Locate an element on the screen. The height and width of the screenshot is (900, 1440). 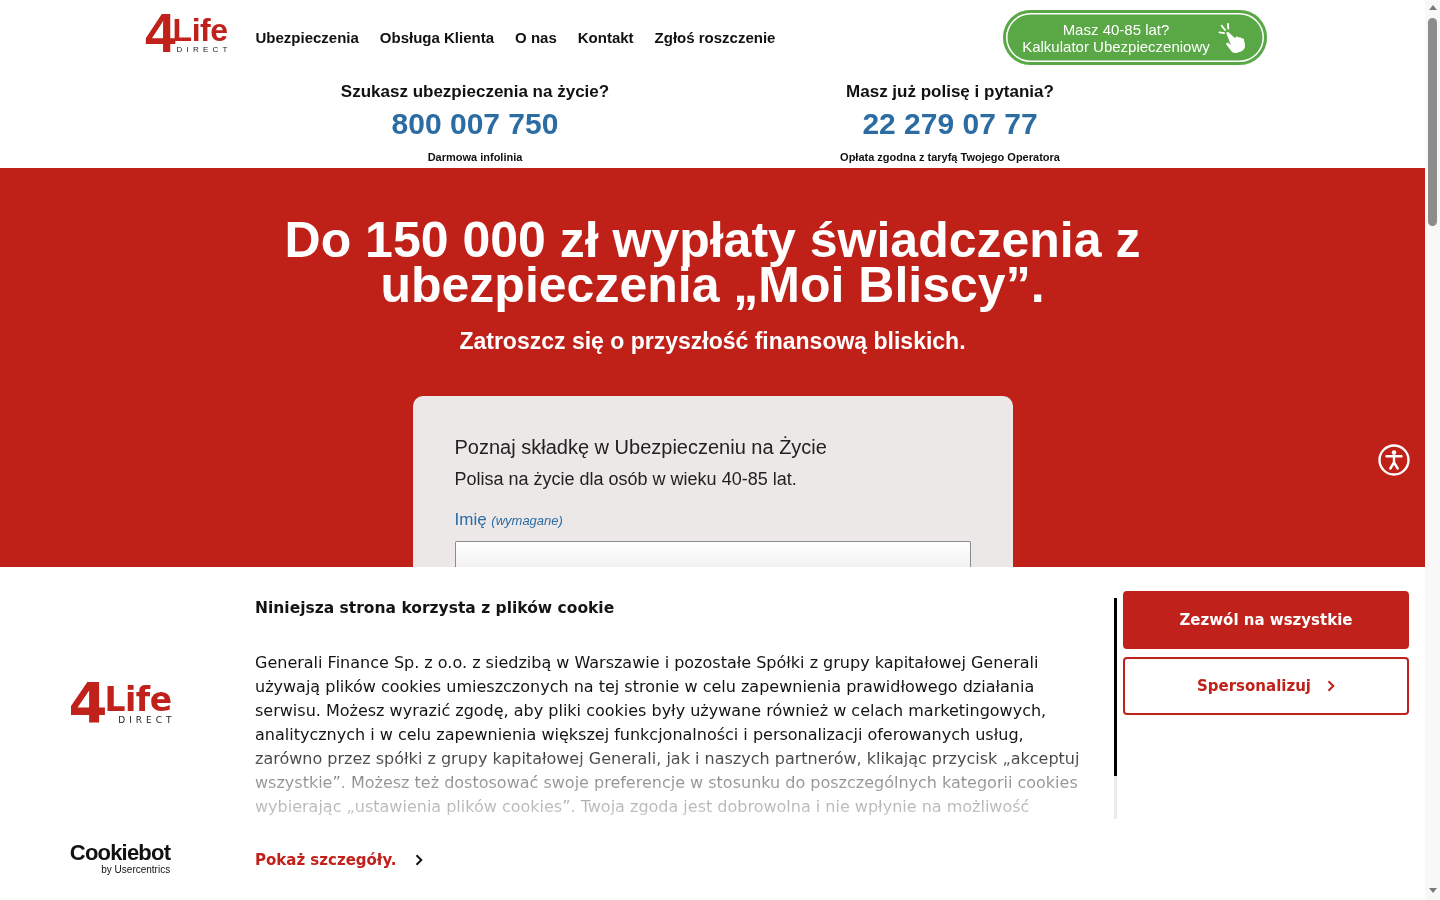
contact-heading: Szukasz ubezpieczenia na życie? is located at coordinates (475, 92).